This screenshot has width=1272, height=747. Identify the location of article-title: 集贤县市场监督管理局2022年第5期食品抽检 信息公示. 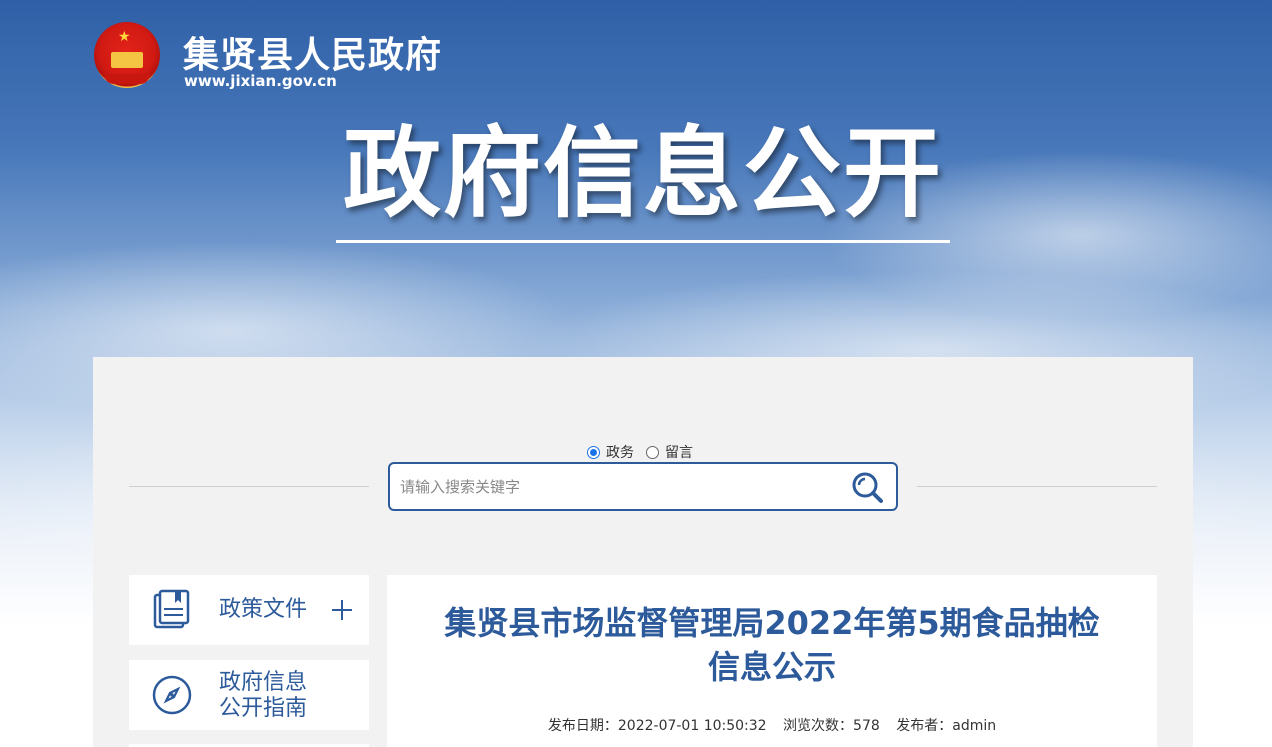
(772, 645).